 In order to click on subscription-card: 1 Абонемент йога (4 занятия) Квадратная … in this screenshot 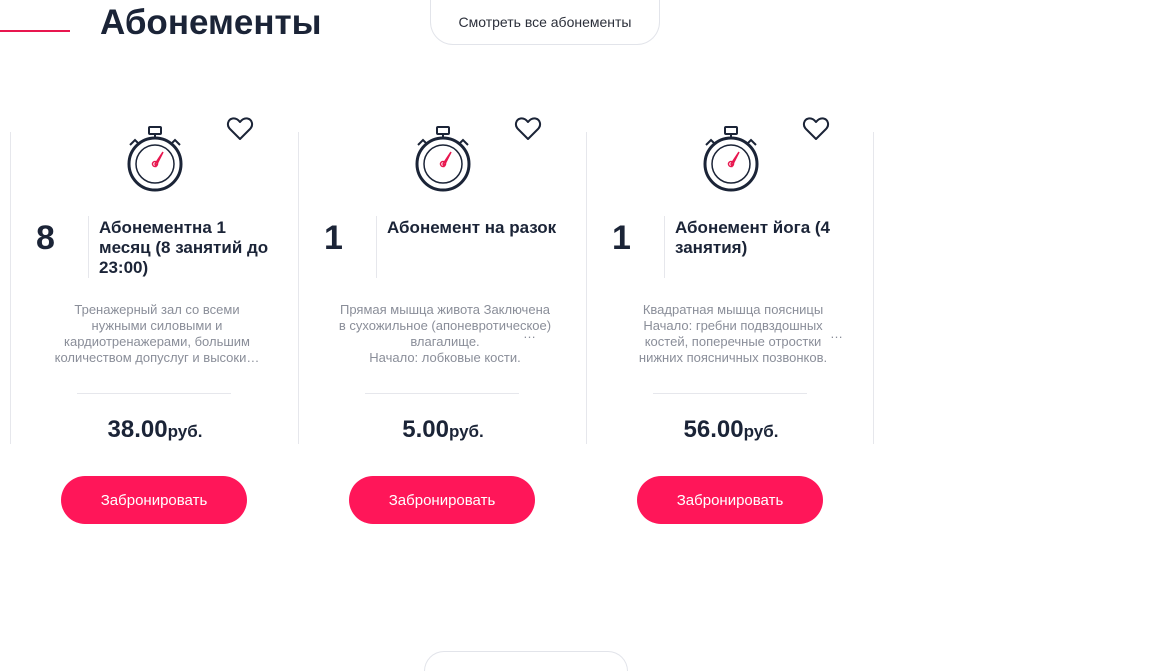, I will do `click(730, 280)`.